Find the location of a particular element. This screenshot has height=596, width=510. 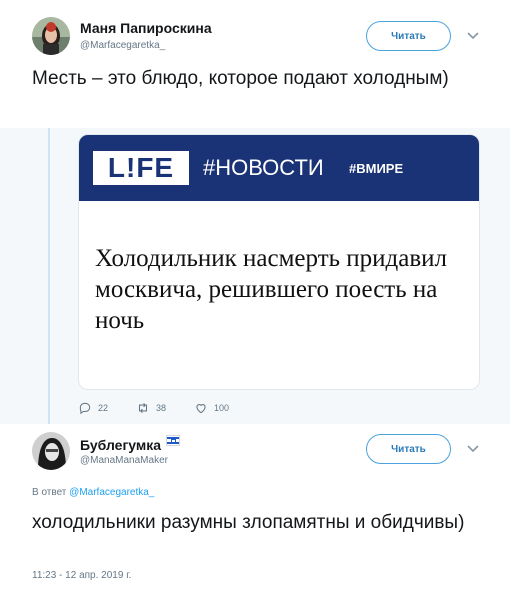

reply-handle-link: @Marfacegaretka_ is located at coordinates (111, 492).